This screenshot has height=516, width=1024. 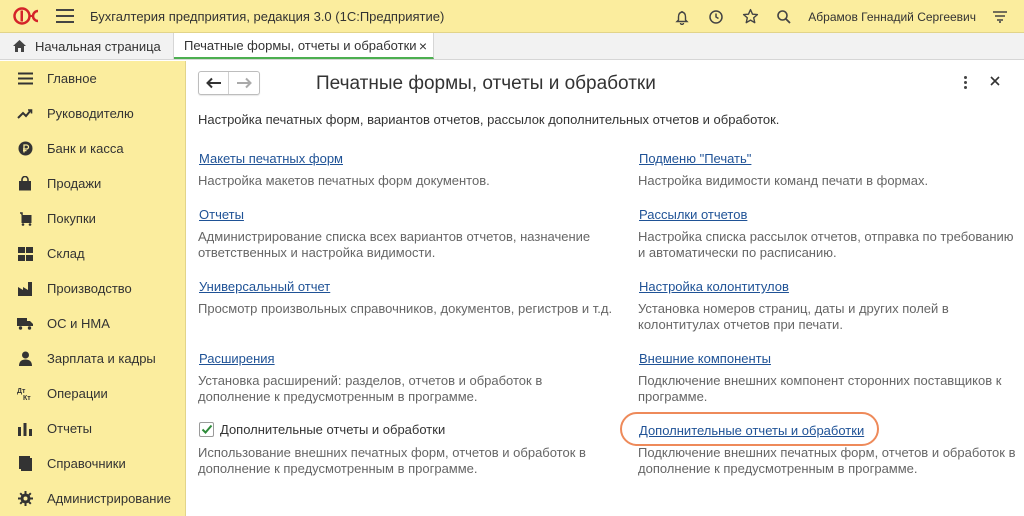 I want to click on link-report-mailings: Рассылки отчетов, so click(x=693, y=214).